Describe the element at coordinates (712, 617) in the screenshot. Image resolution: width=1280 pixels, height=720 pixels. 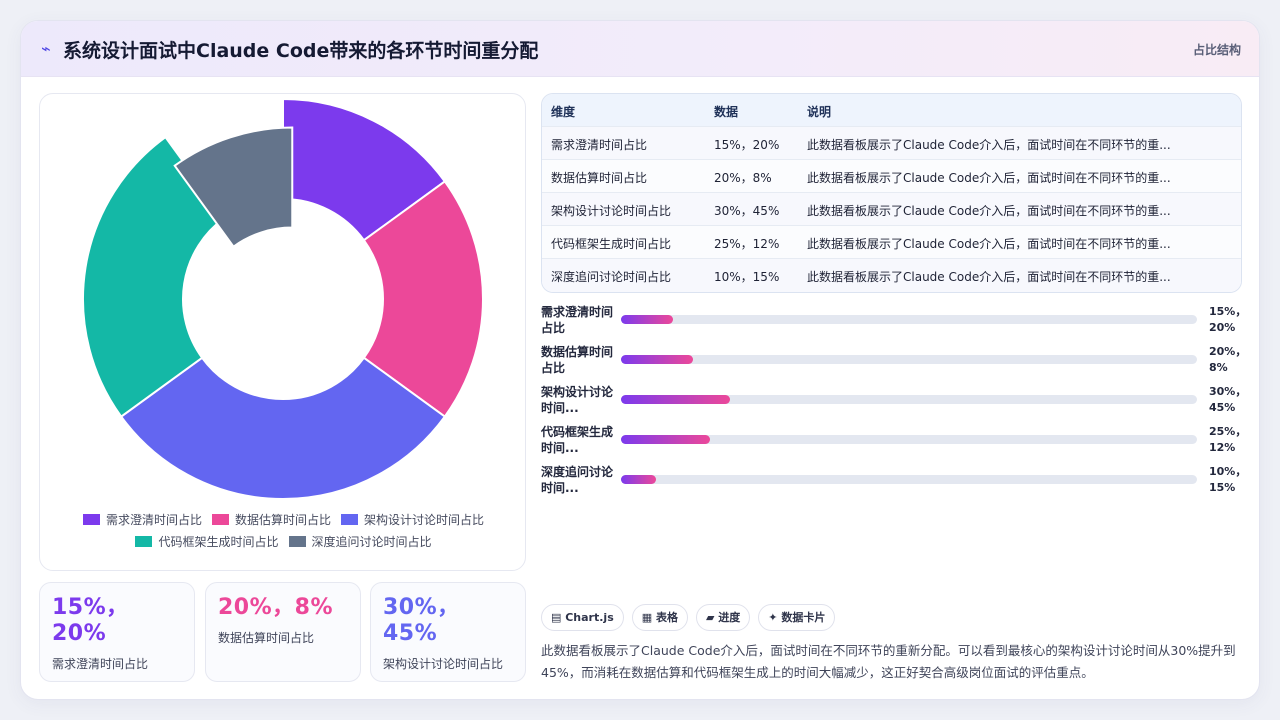
I see `chip-icon: ▰` at that location.